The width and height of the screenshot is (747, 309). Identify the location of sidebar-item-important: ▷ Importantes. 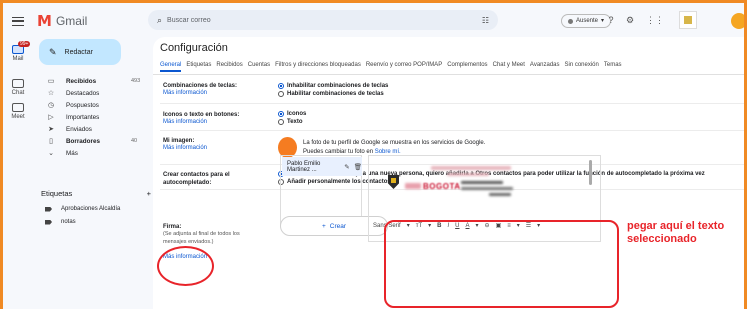
(93, 117).